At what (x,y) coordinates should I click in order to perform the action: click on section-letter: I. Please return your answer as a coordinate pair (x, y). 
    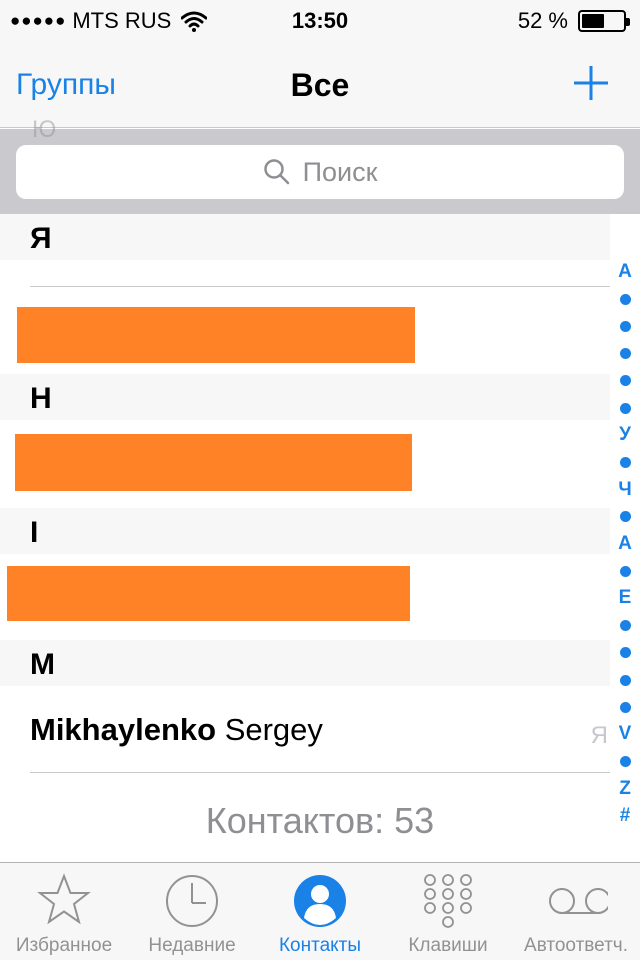
    Looking at the image, I should click on (34, 532).